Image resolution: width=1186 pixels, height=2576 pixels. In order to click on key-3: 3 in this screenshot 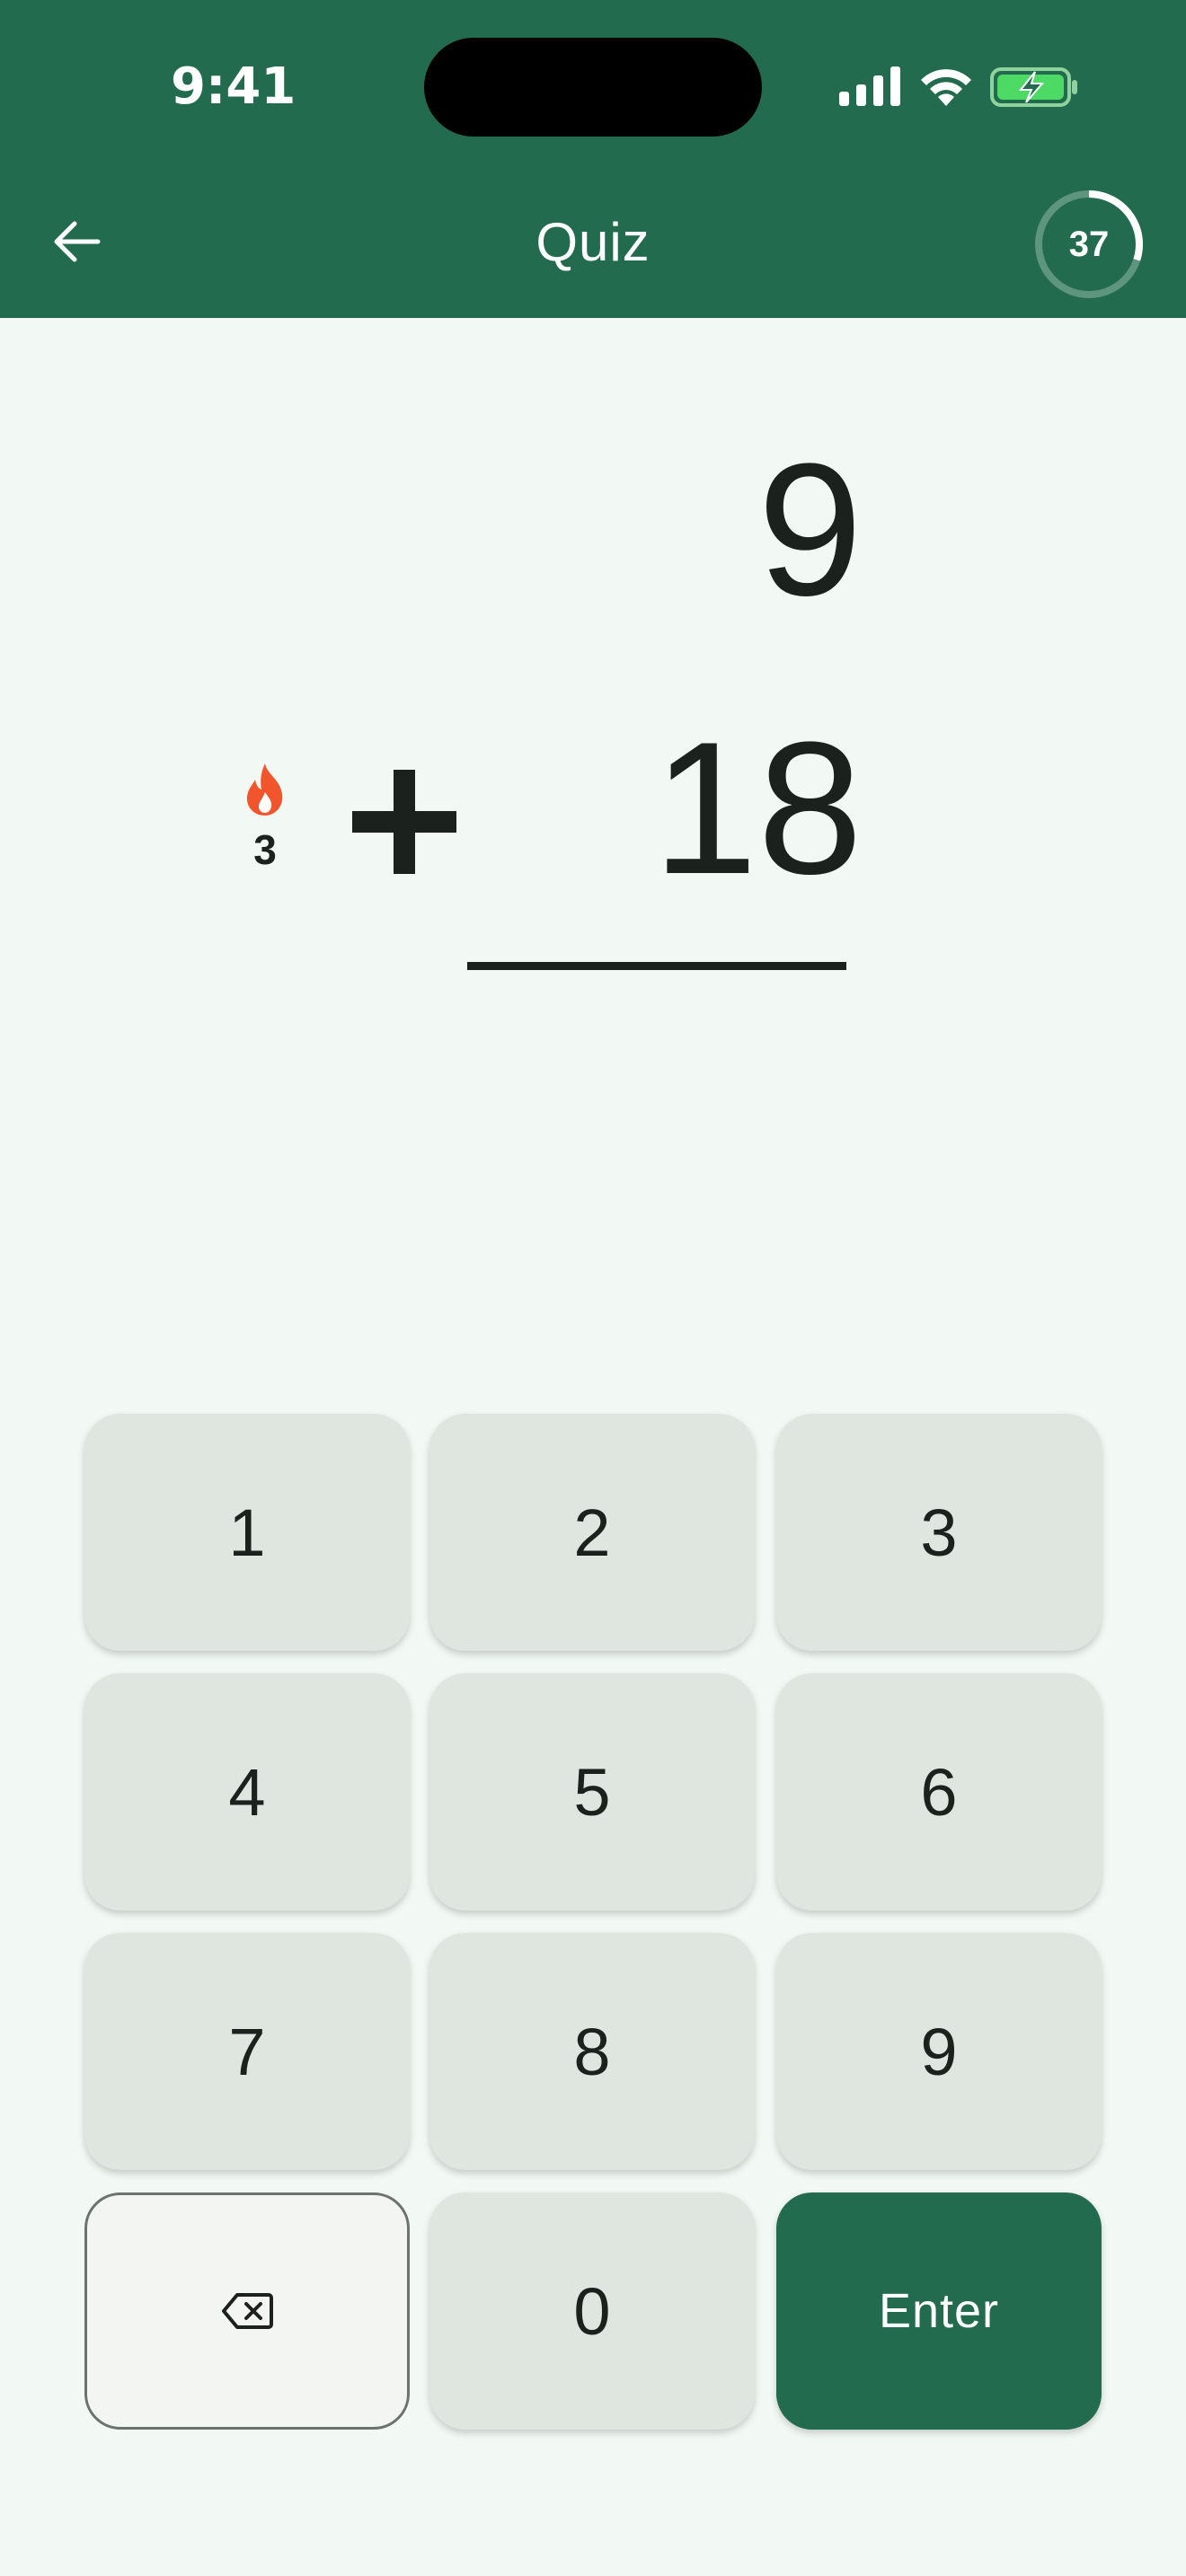, I will do `click(939, 1532)`.